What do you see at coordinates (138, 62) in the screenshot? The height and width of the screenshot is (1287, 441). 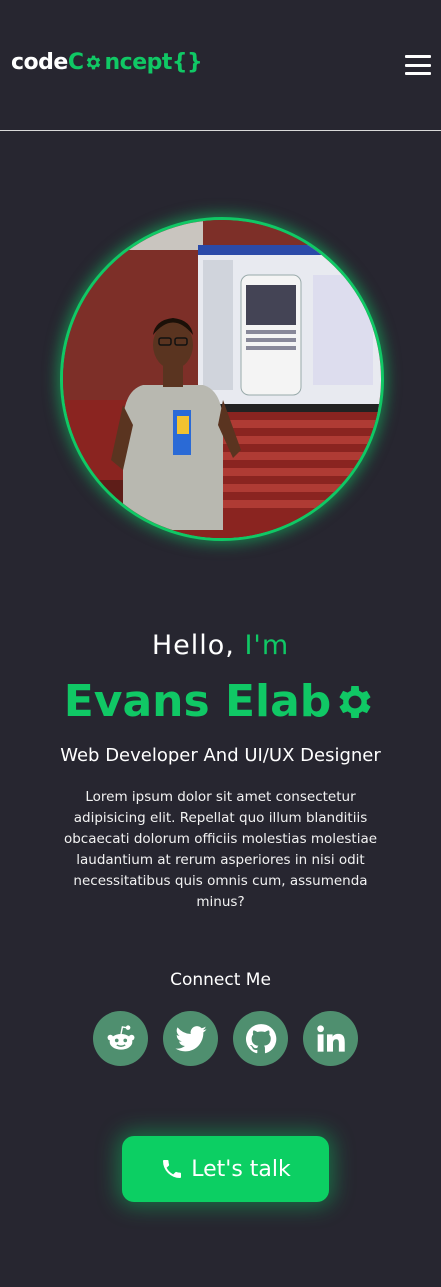 I see `logo-ncept-text: ncept` at bounding box center [138, 62].